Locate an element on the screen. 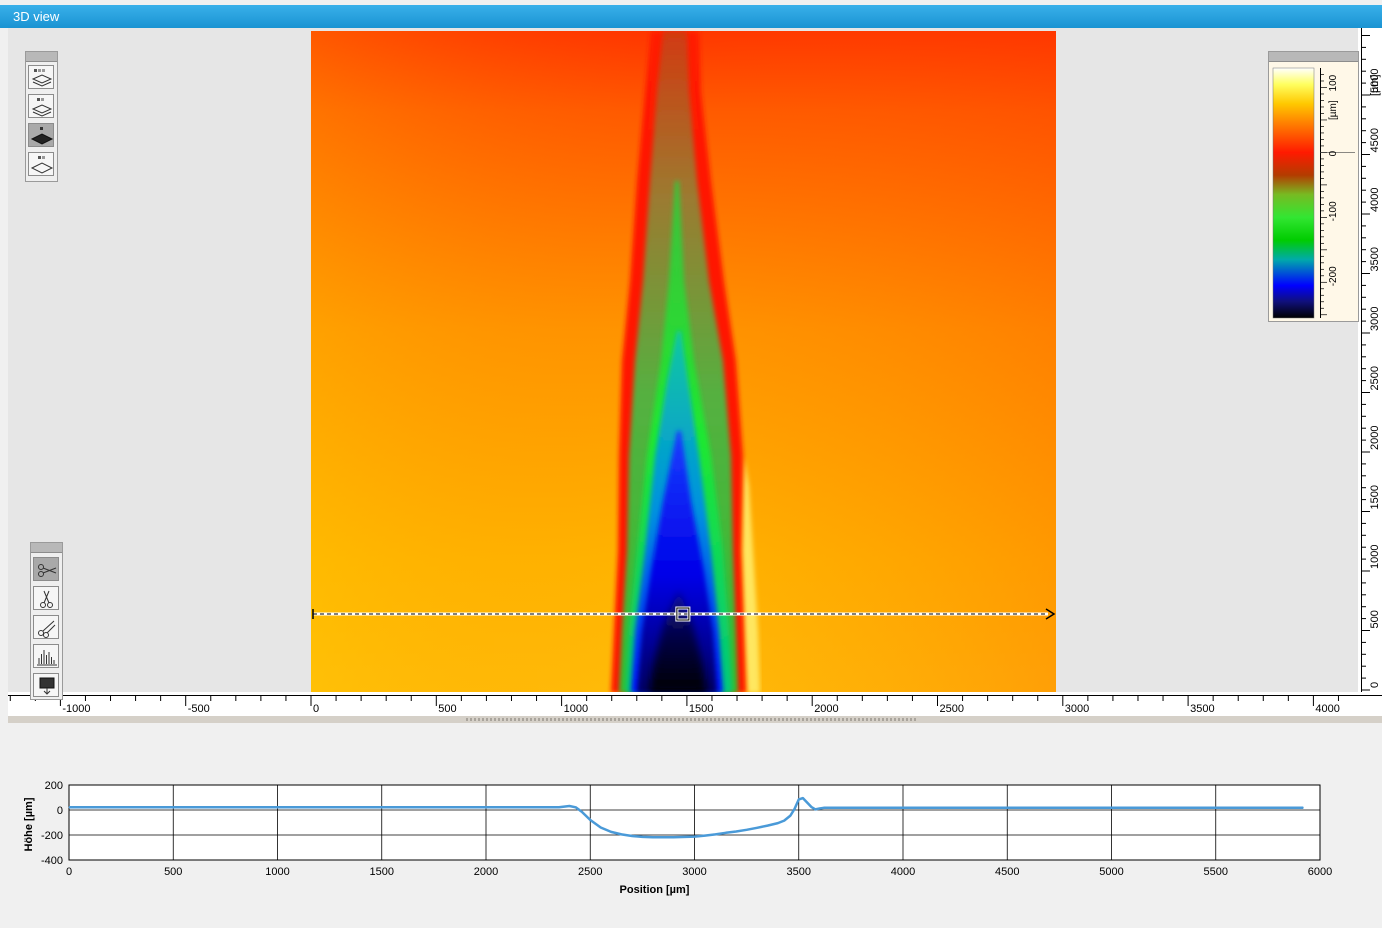 This screenshot has height=928, width=1382. x-axis-tick-label: 500 is located at coordinates (447, 709).